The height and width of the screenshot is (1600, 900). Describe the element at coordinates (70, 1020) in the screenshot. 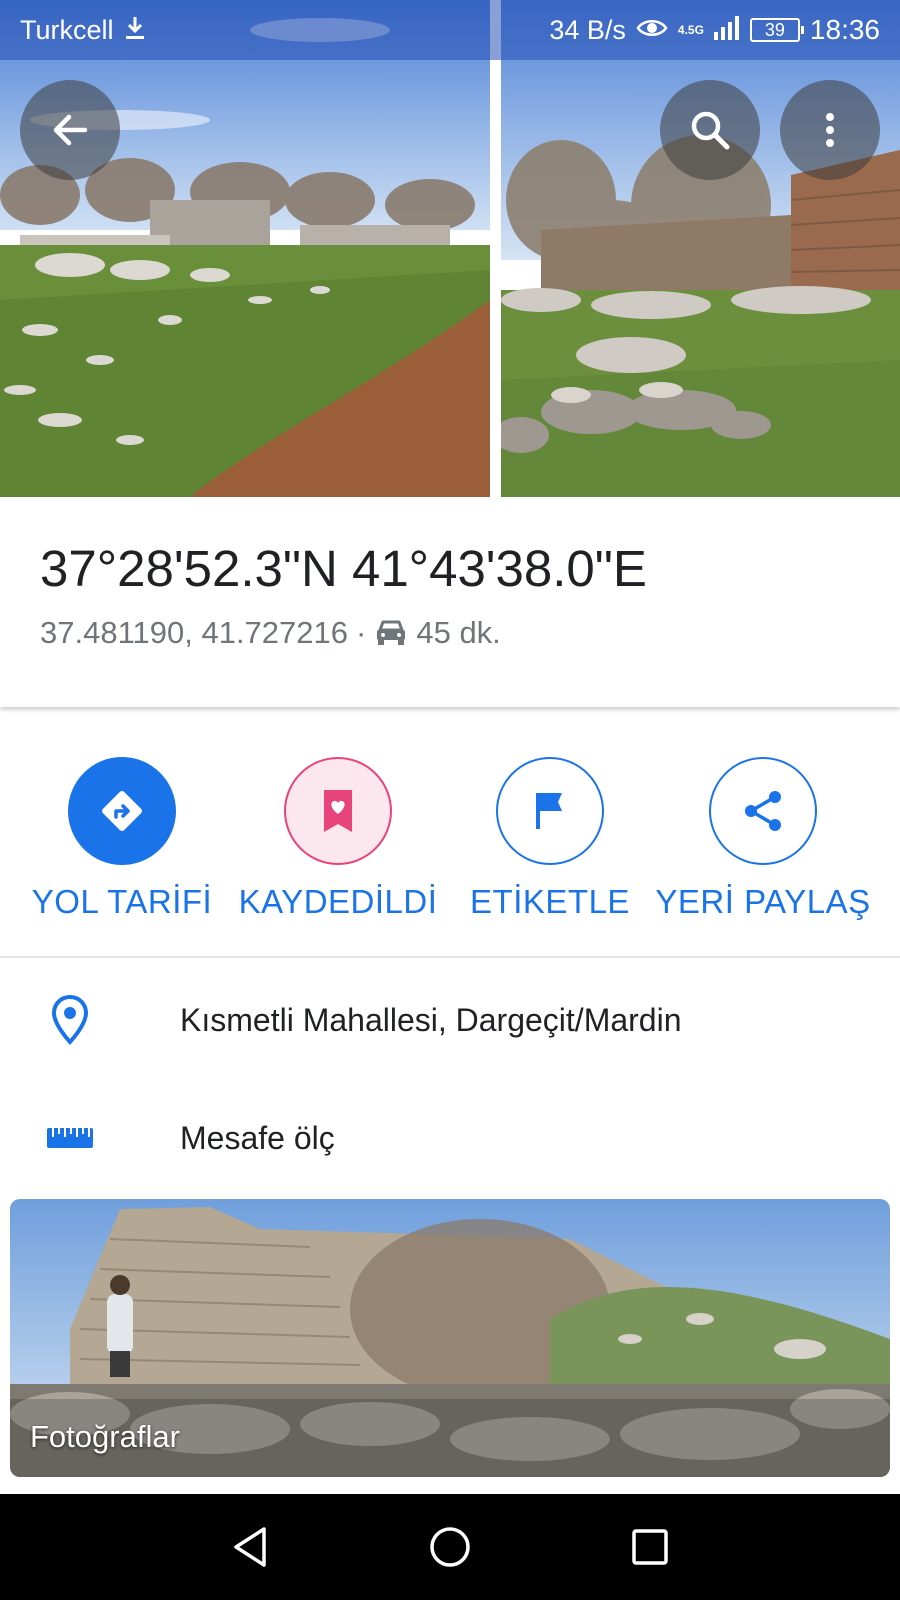

I see `location-pin-icon` at that location.